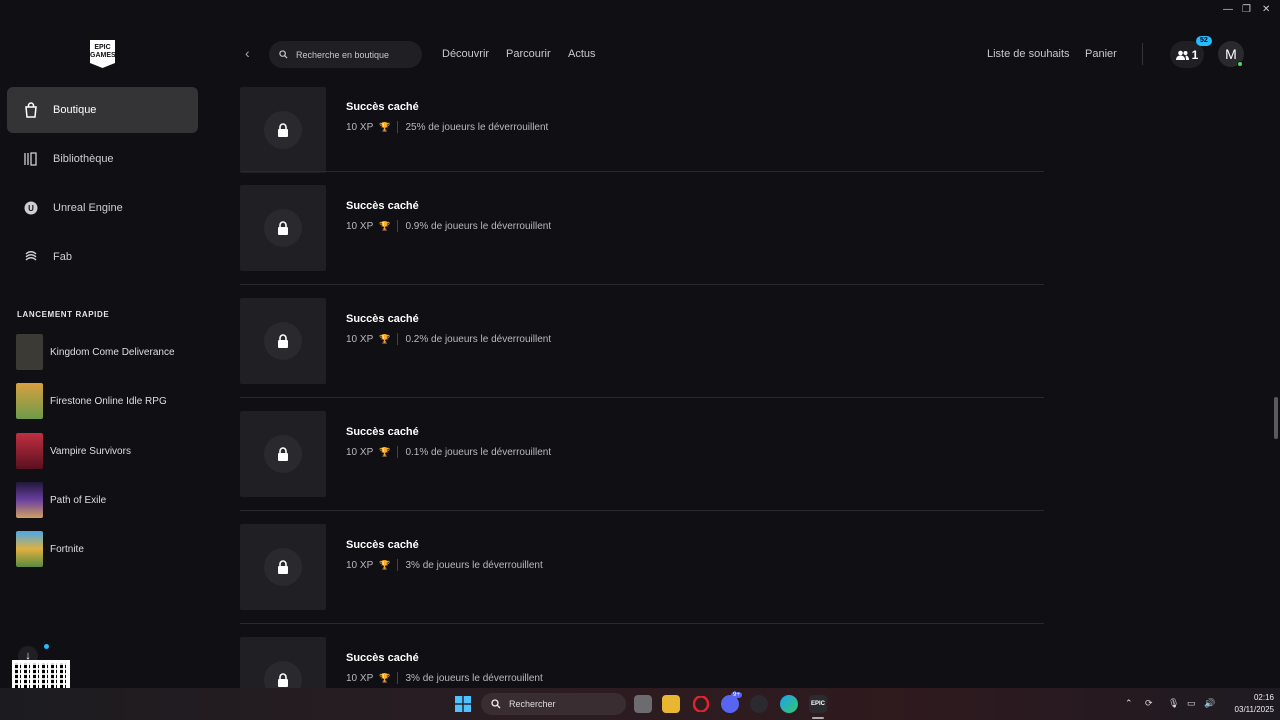 The image size is (1280, 720). What do you see at coordinates (31, 110) in the screenshot?
I see `shopping-bag-icon` at bounding box center [31, 110].